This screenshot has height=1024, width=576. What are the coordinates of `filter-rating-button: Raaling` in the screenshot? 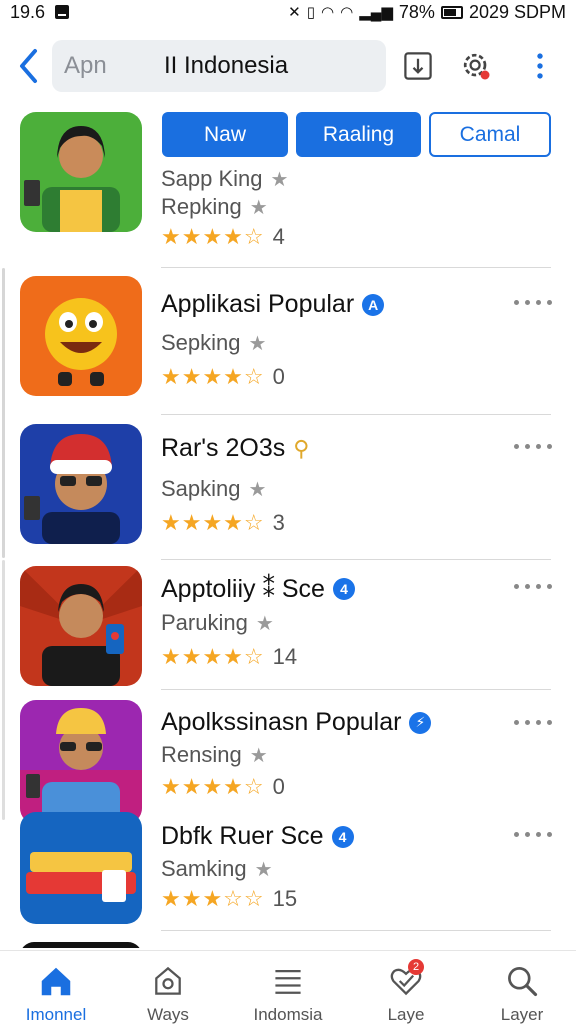 It's located at (358, 134).